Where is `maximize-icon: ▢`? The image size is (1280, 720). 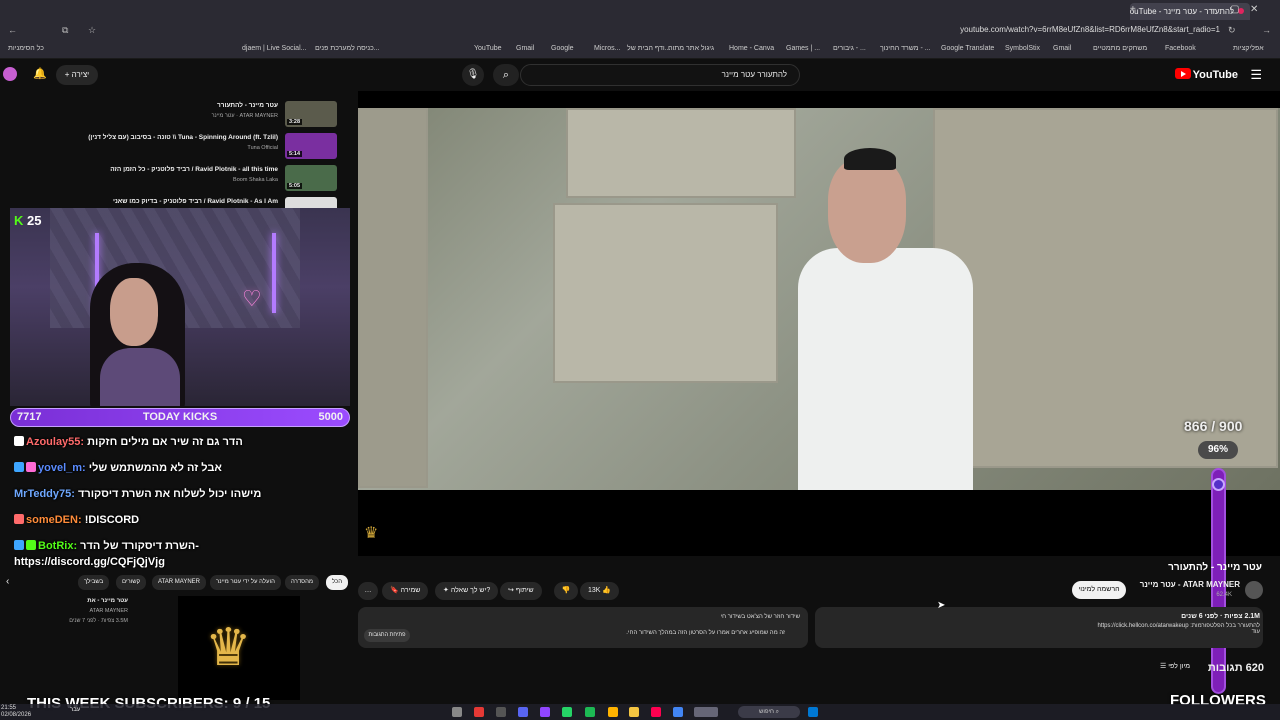 maximize-icon: ▢ is located at coordinates (1234, 9).